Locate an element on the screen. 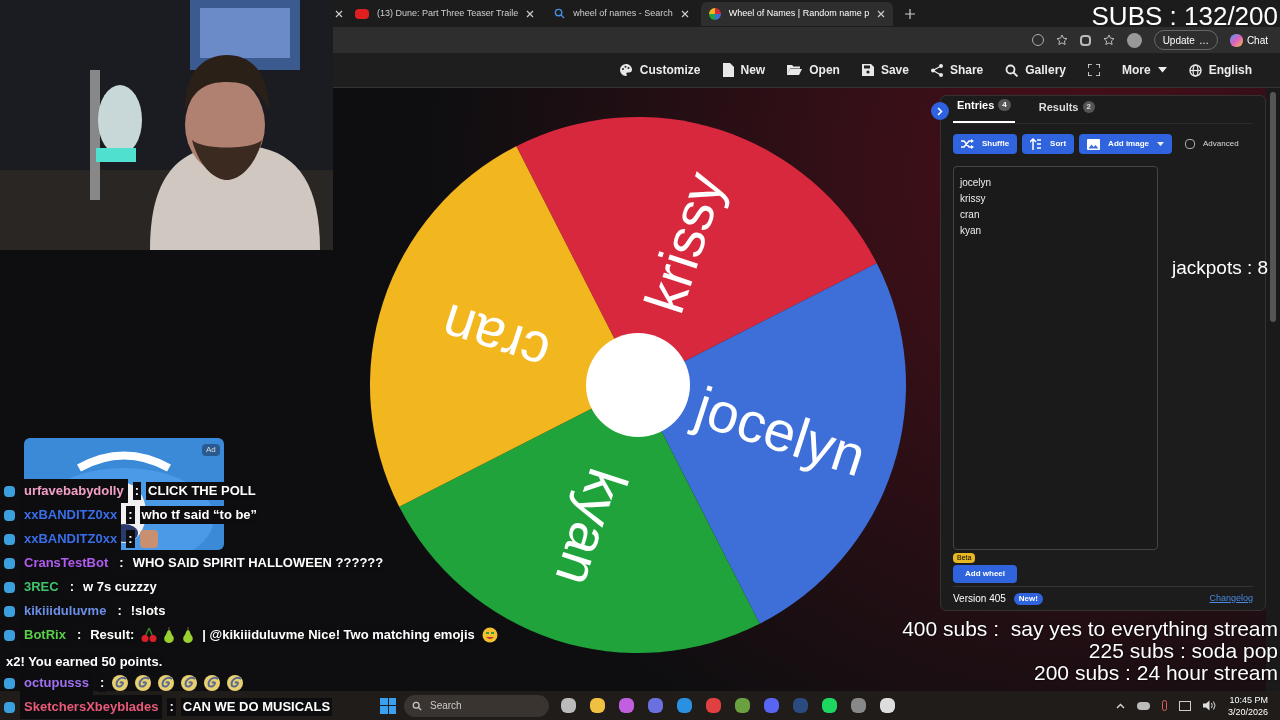 This screenshot has height=720, width=1280. slice-label: cran is located at coordinates (495, 338).